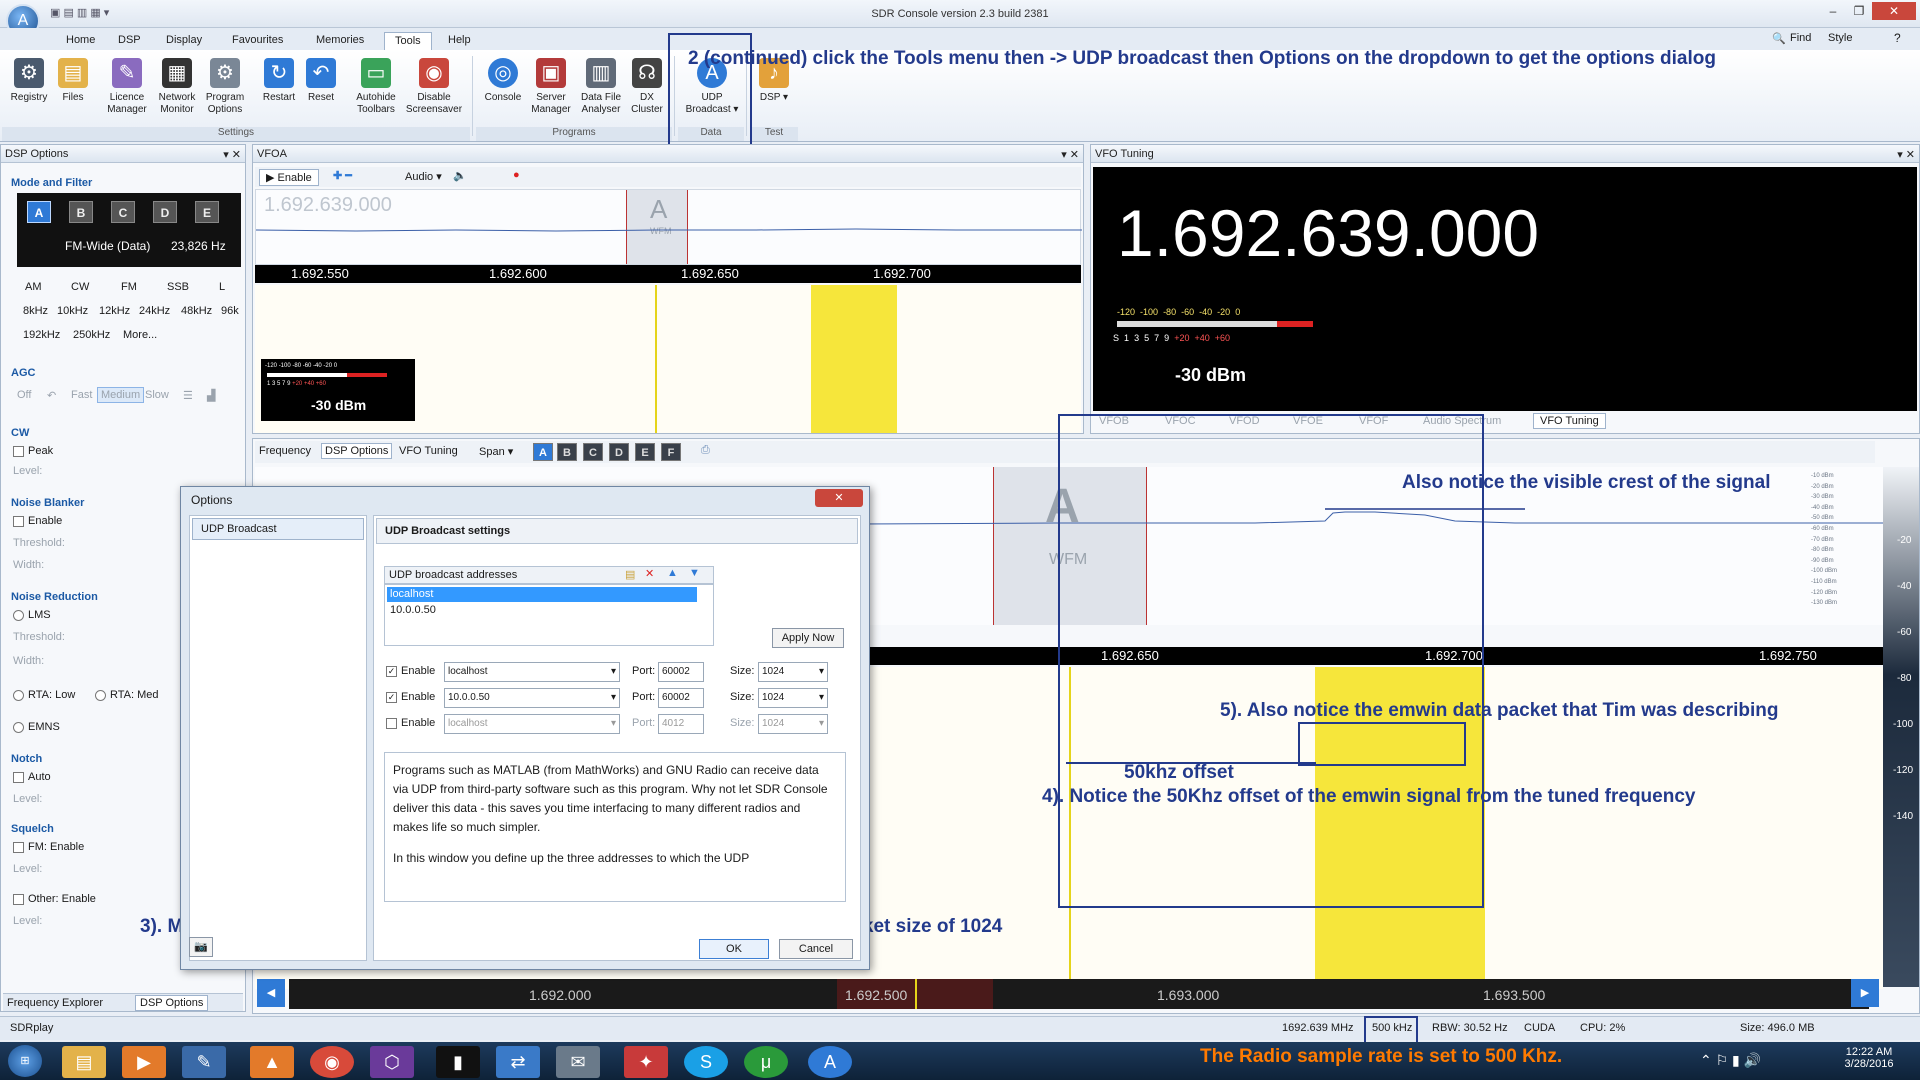 This screenshot has height=1080, width=1920. I want to click on span-dropdown: Span ▾, so click(496, 451).